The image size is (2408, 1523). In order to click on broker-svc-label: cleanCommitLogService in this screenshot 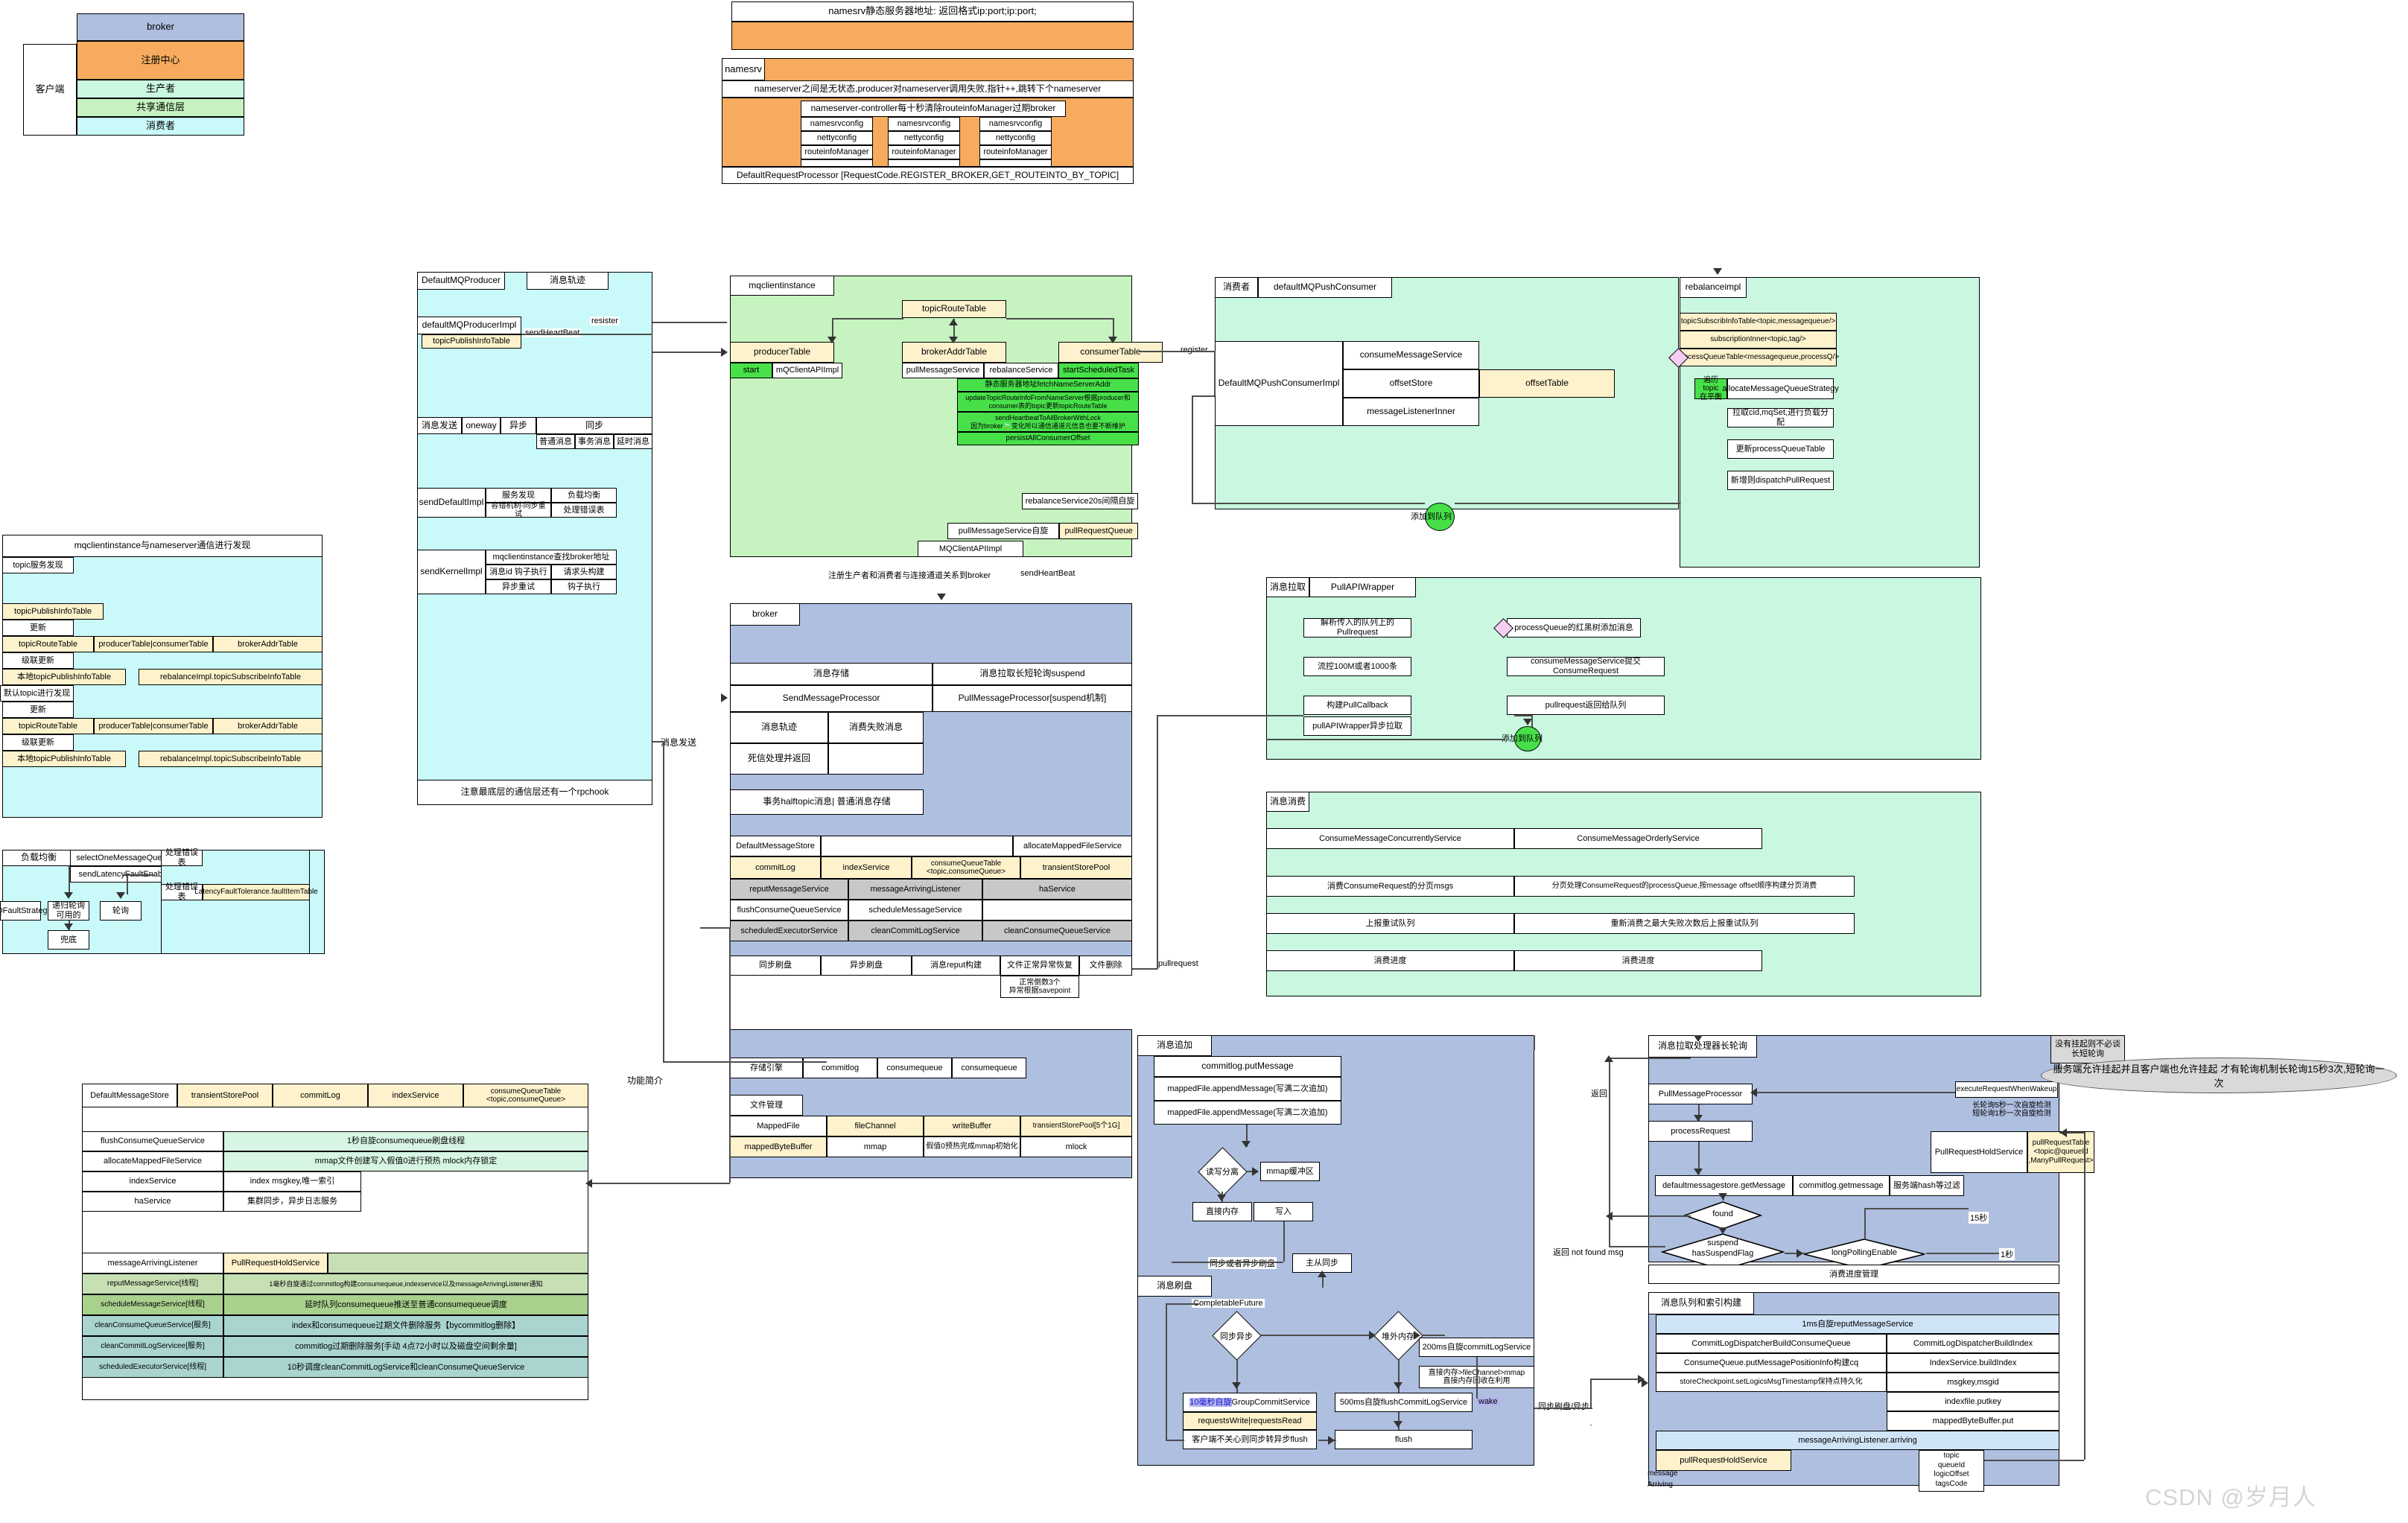, I will do `click(915, 930)`.